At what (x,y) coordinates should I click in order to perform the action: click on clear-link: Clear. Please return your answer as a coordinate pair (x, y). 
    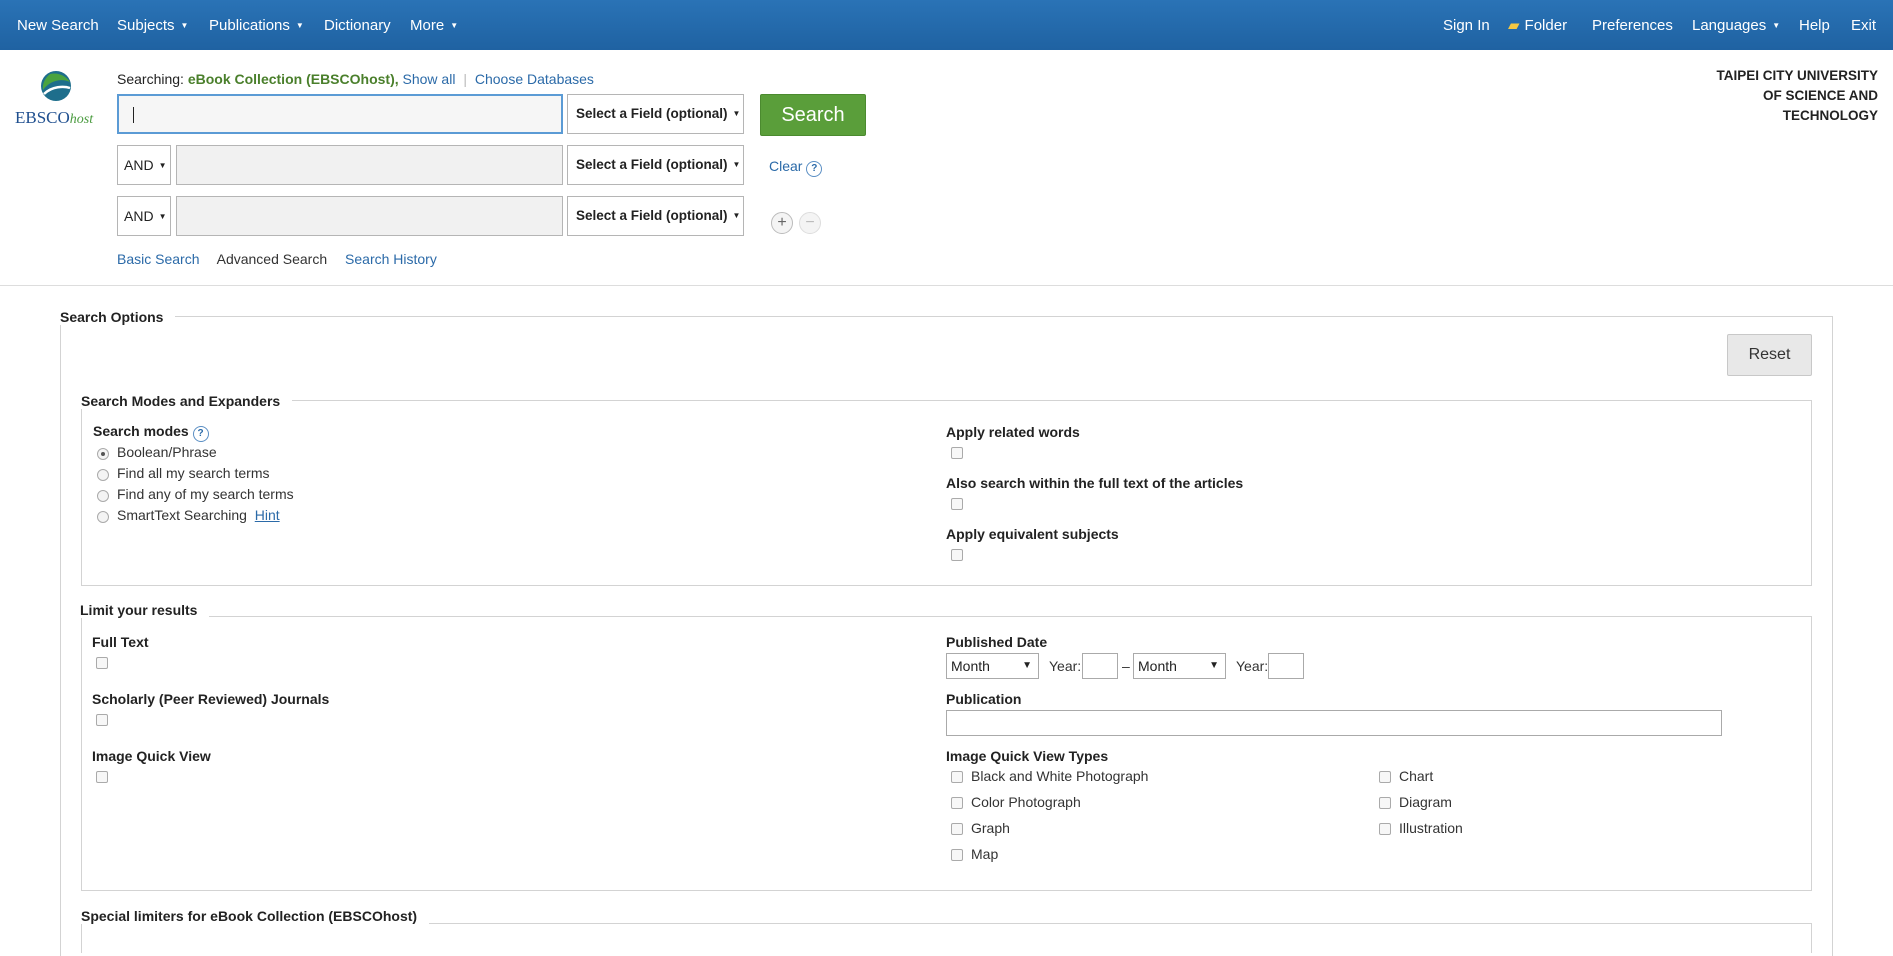
    Looking at the image, I should click on (785, 166).